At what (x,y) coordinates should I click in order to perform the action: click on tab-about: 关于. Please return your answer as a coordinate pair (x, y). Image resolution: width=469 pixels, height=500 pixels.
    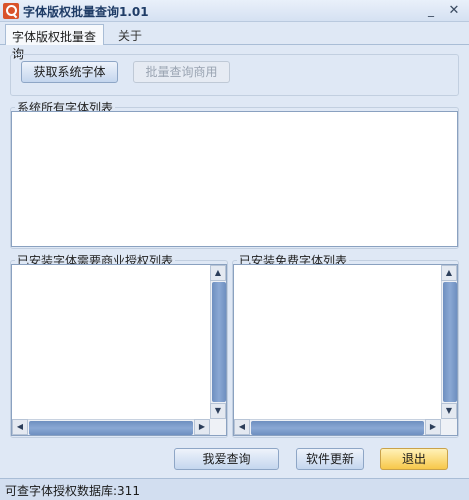
    Looking at the image, I should click on (130, 34).